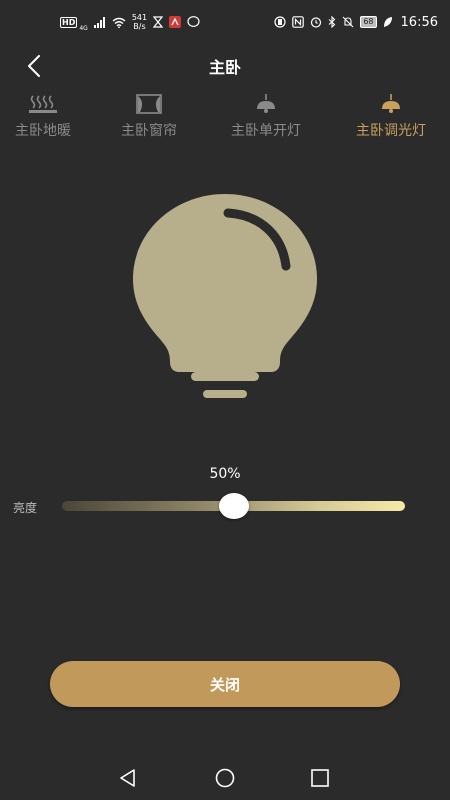  I want to click on floor-heating-icon, so click(43, 104).